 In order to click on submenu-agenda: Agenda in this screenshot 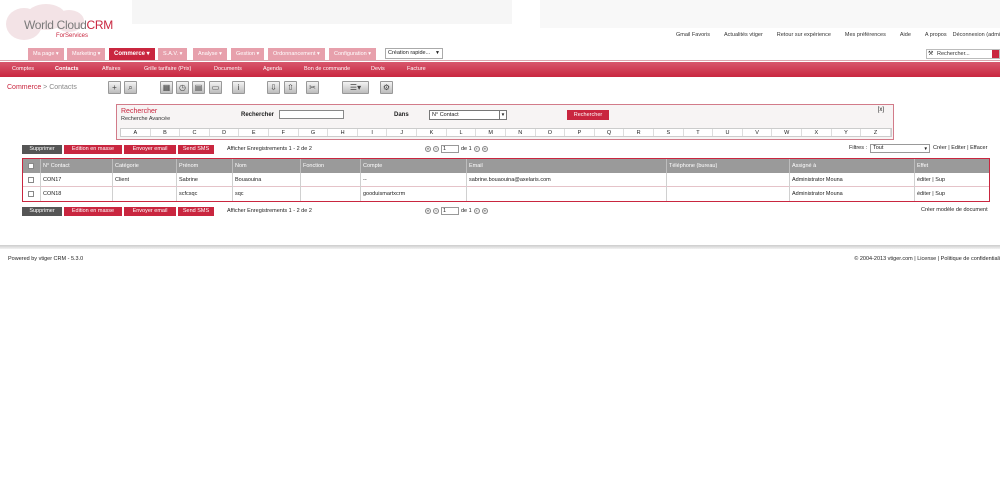, I will do `click(272, 69)`.